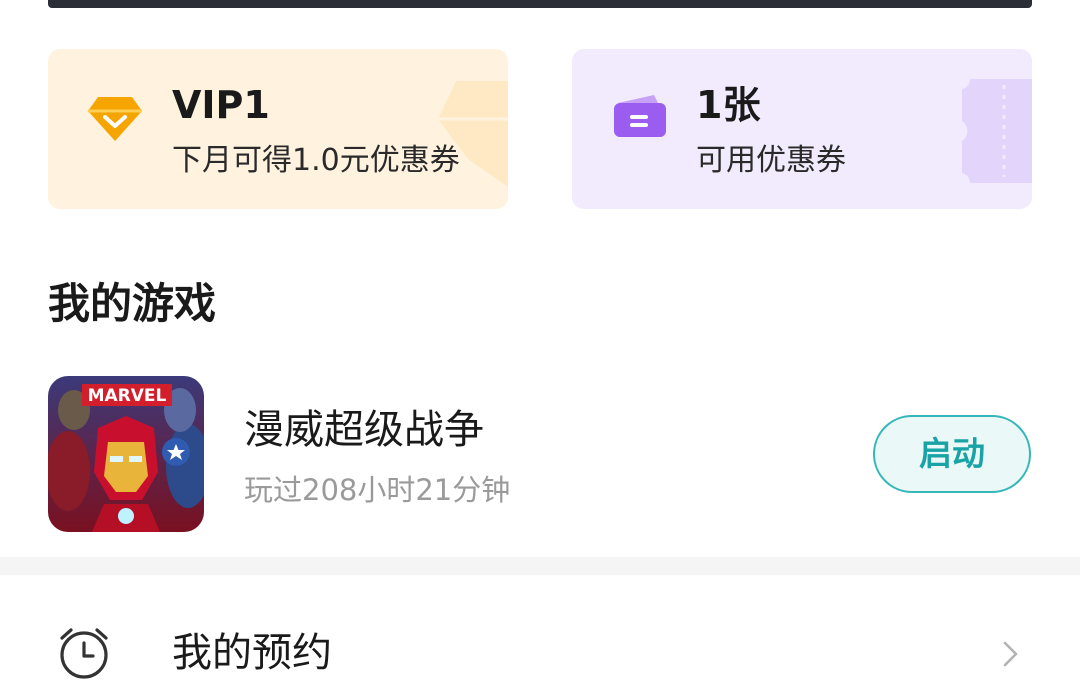 This screenshot has height=682, width=1080. Describe the element at coordinates (802, 129) in the screenshot. I see `coupon-card: 1张 可用优惠券` at that location.